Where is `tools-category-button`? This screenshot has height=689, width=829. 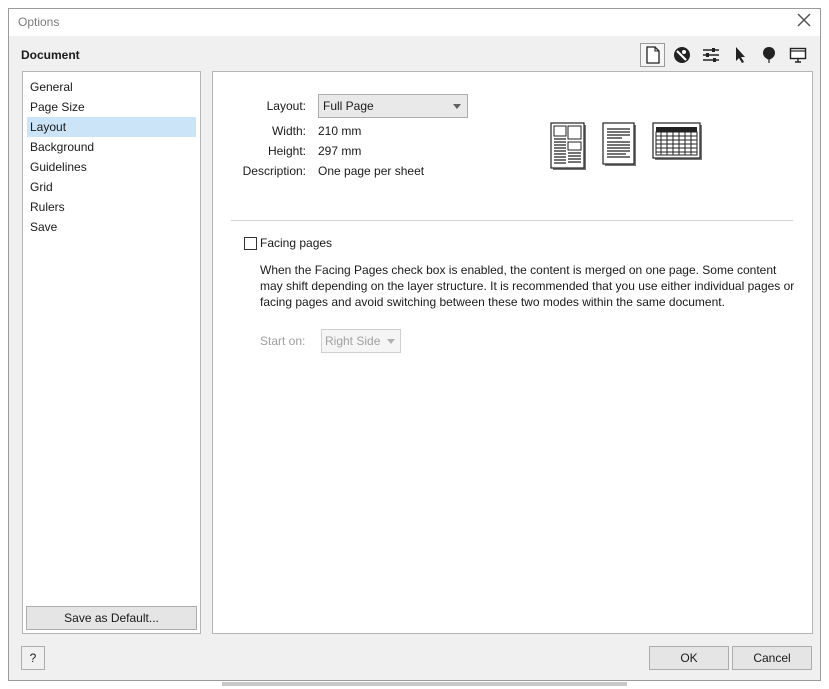
tools-category-button is located at coordinates (710, 55).